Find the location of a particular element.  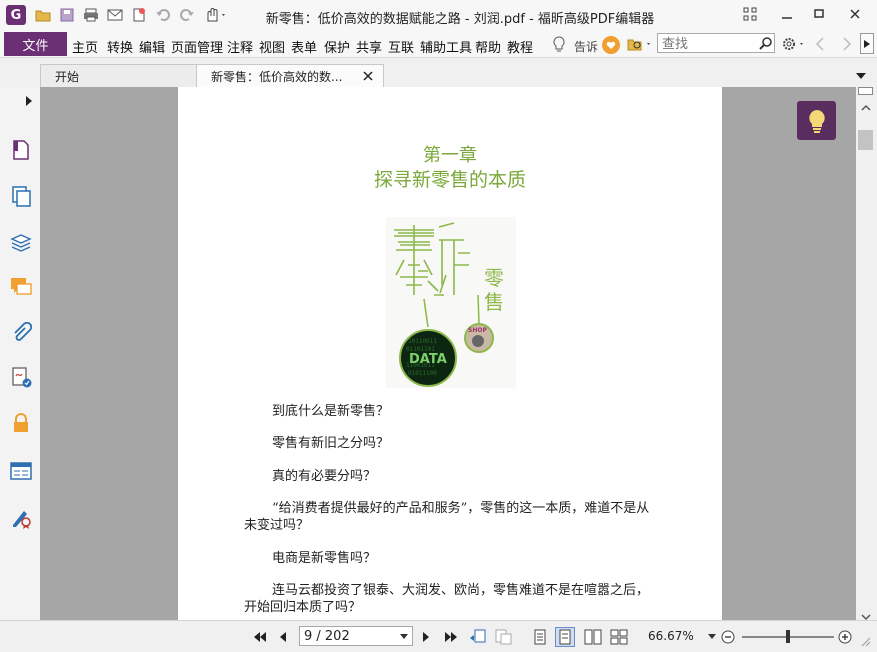

settings-gear-icon is located at coordinates (794, 45).